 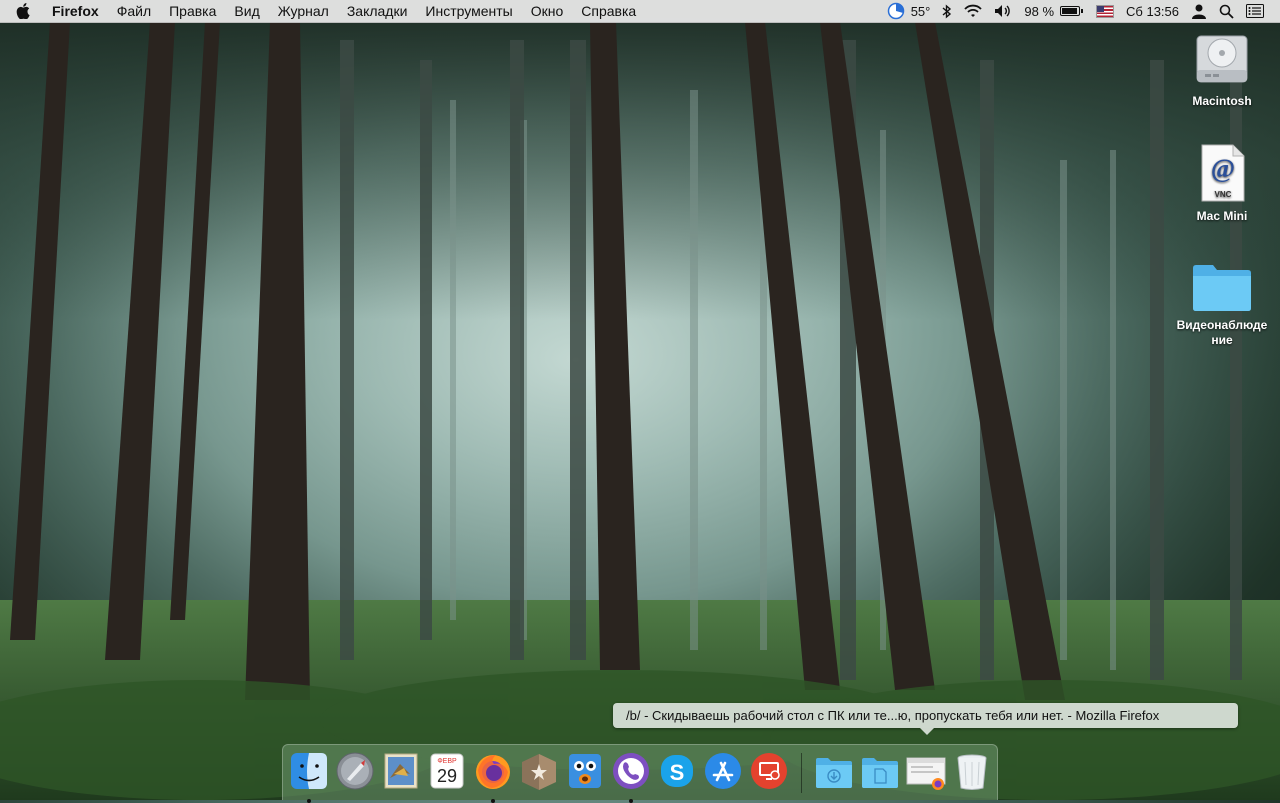 I want to click on dock-item-documents, so click(x=880, y=771).